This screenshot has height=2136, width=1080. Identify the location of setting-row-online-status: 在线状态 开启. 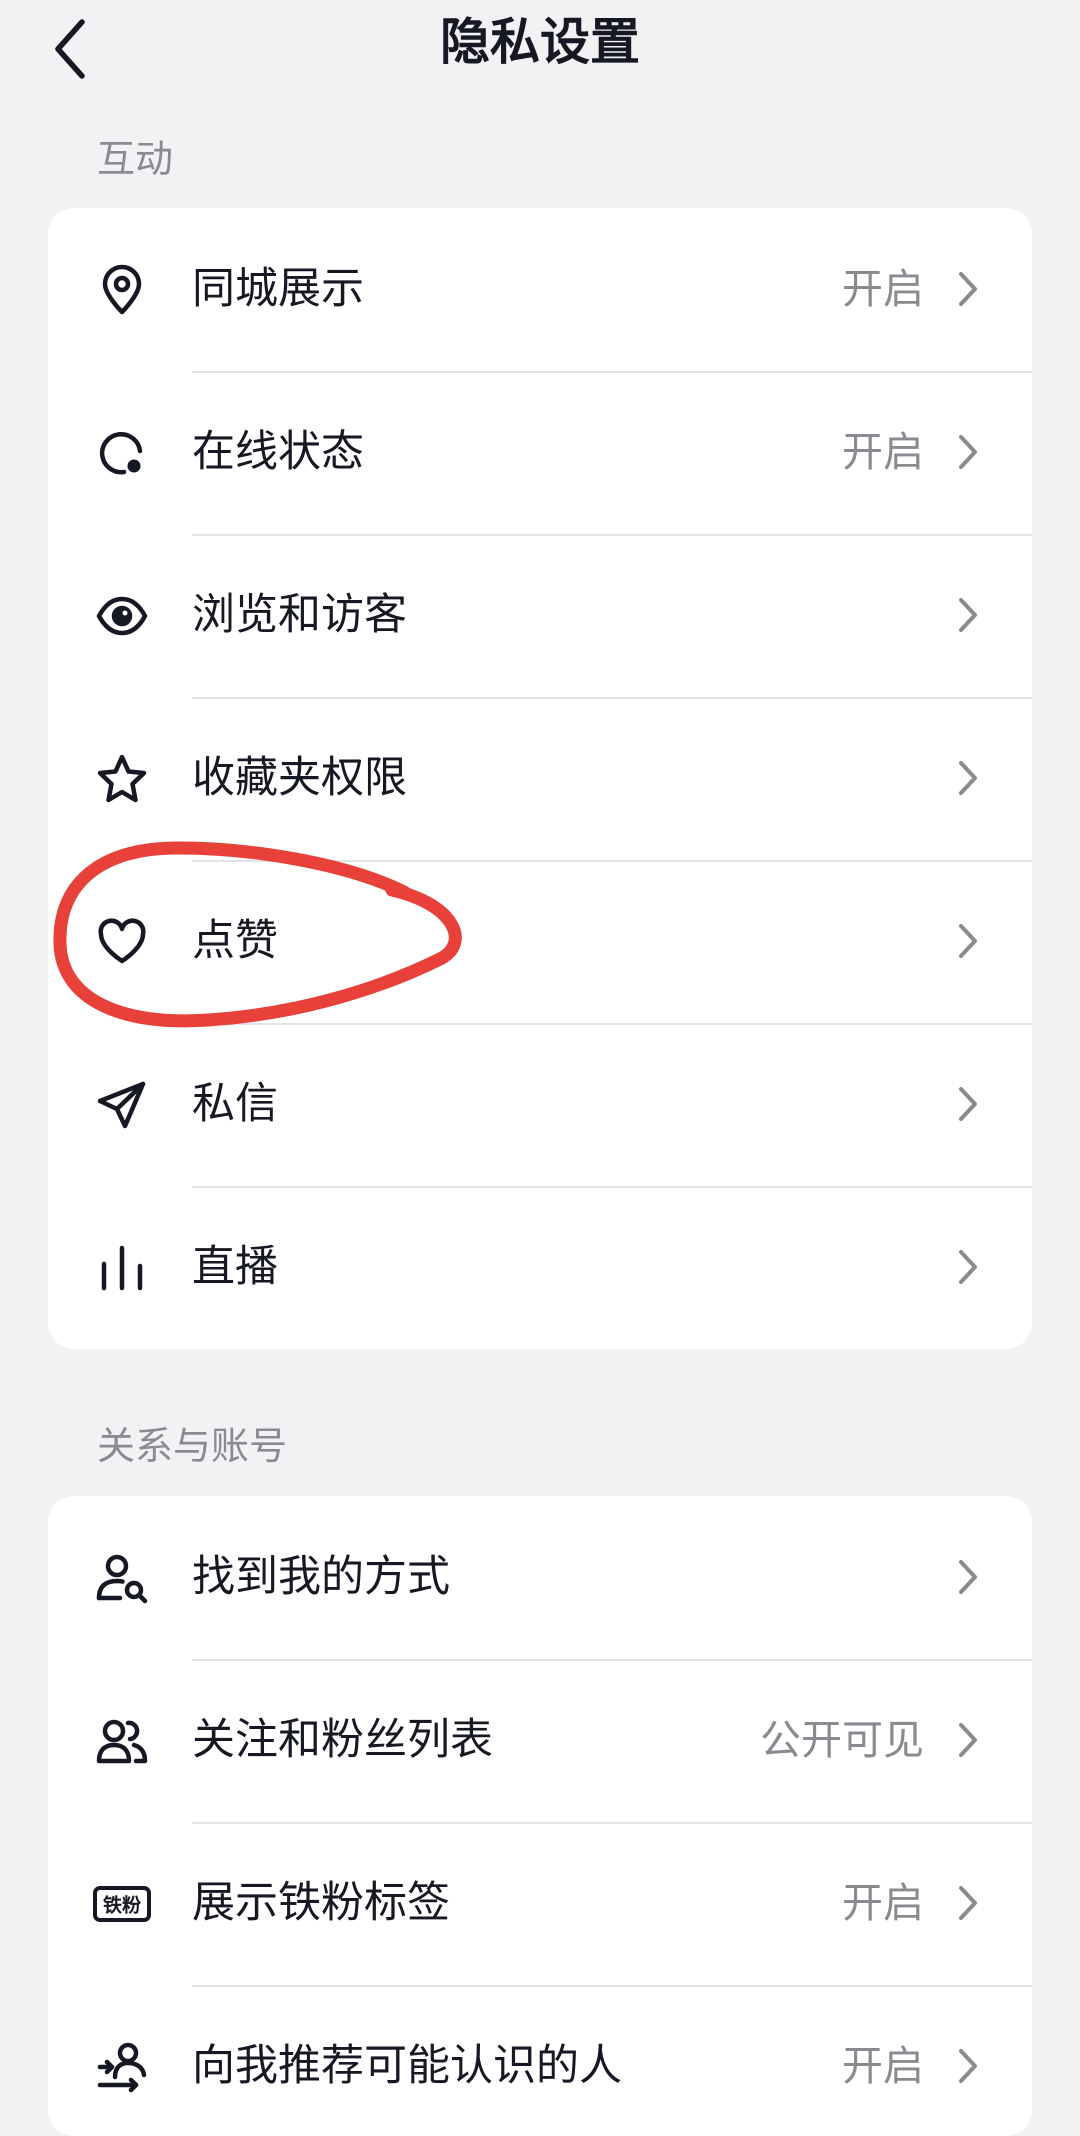
(540, 452).